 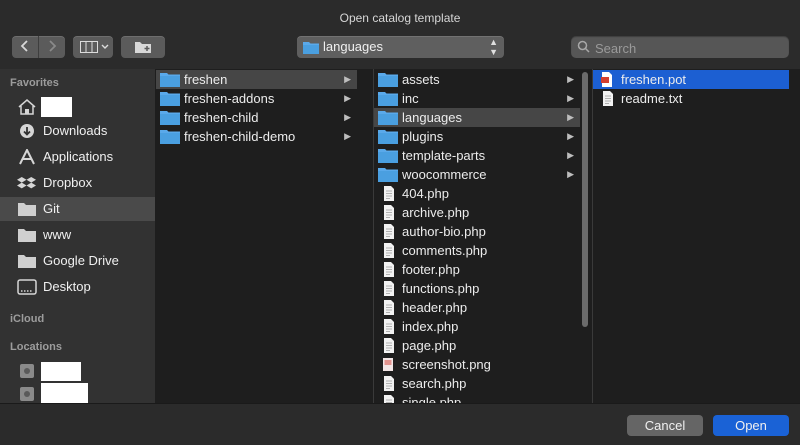 I want to click on sidebar-item-label: Google Drive, so click(x=81, y=260).